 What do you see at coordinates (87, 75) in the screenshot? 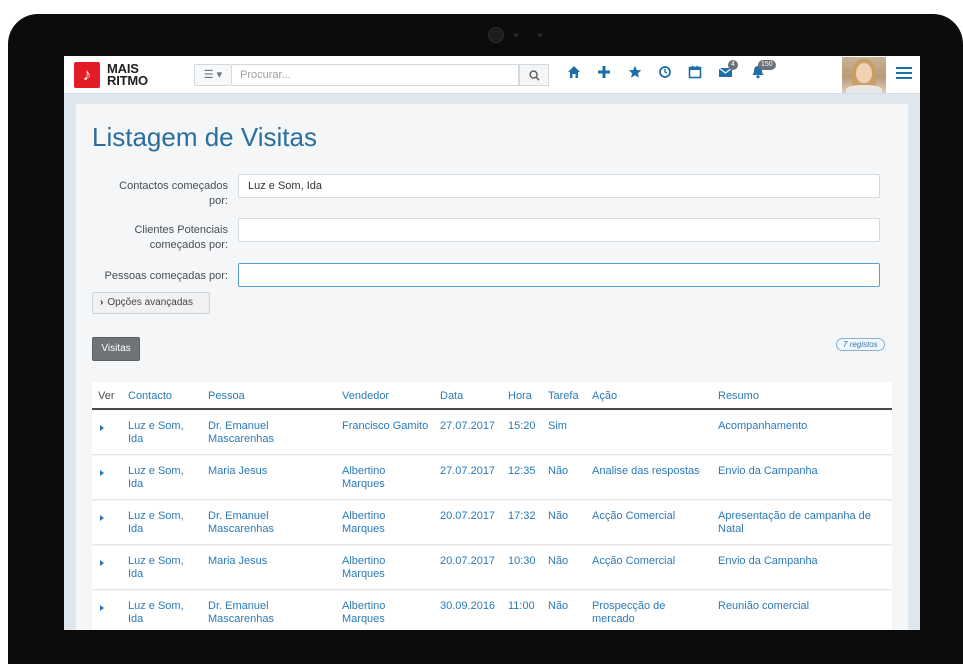
I see `music-note-logo-icon: ♪` at bounding box center [87, 75].